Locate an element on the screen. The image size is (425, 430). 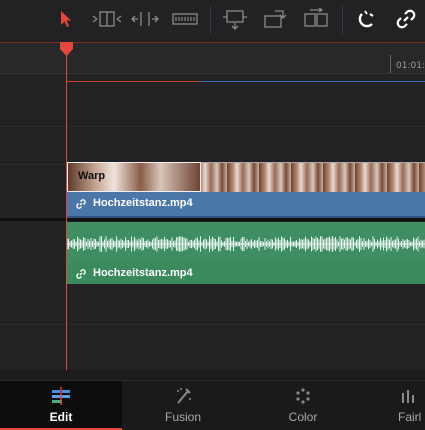
tab-fairlight: Fairl is located at coordinates (393, 405).